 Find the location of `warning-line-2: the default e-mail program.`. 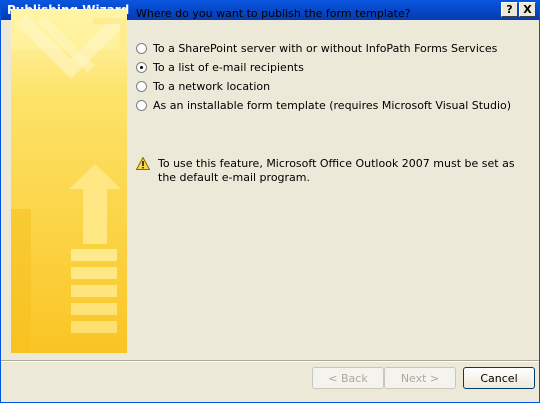

warning-line-2: the default e-mail program. is located at coordinates (234, 177).